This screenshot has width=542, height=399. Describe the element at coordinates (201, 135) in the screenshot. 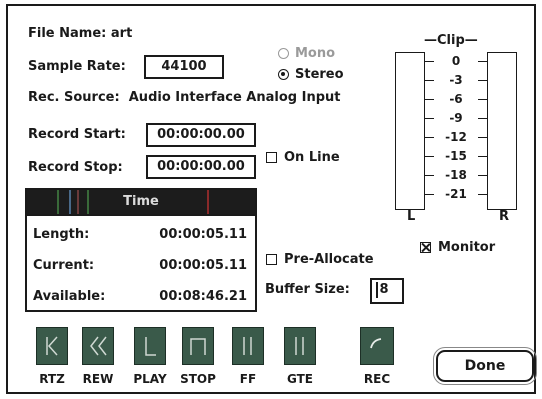

I see `record-start-field: 00:00:00.00` at that location.